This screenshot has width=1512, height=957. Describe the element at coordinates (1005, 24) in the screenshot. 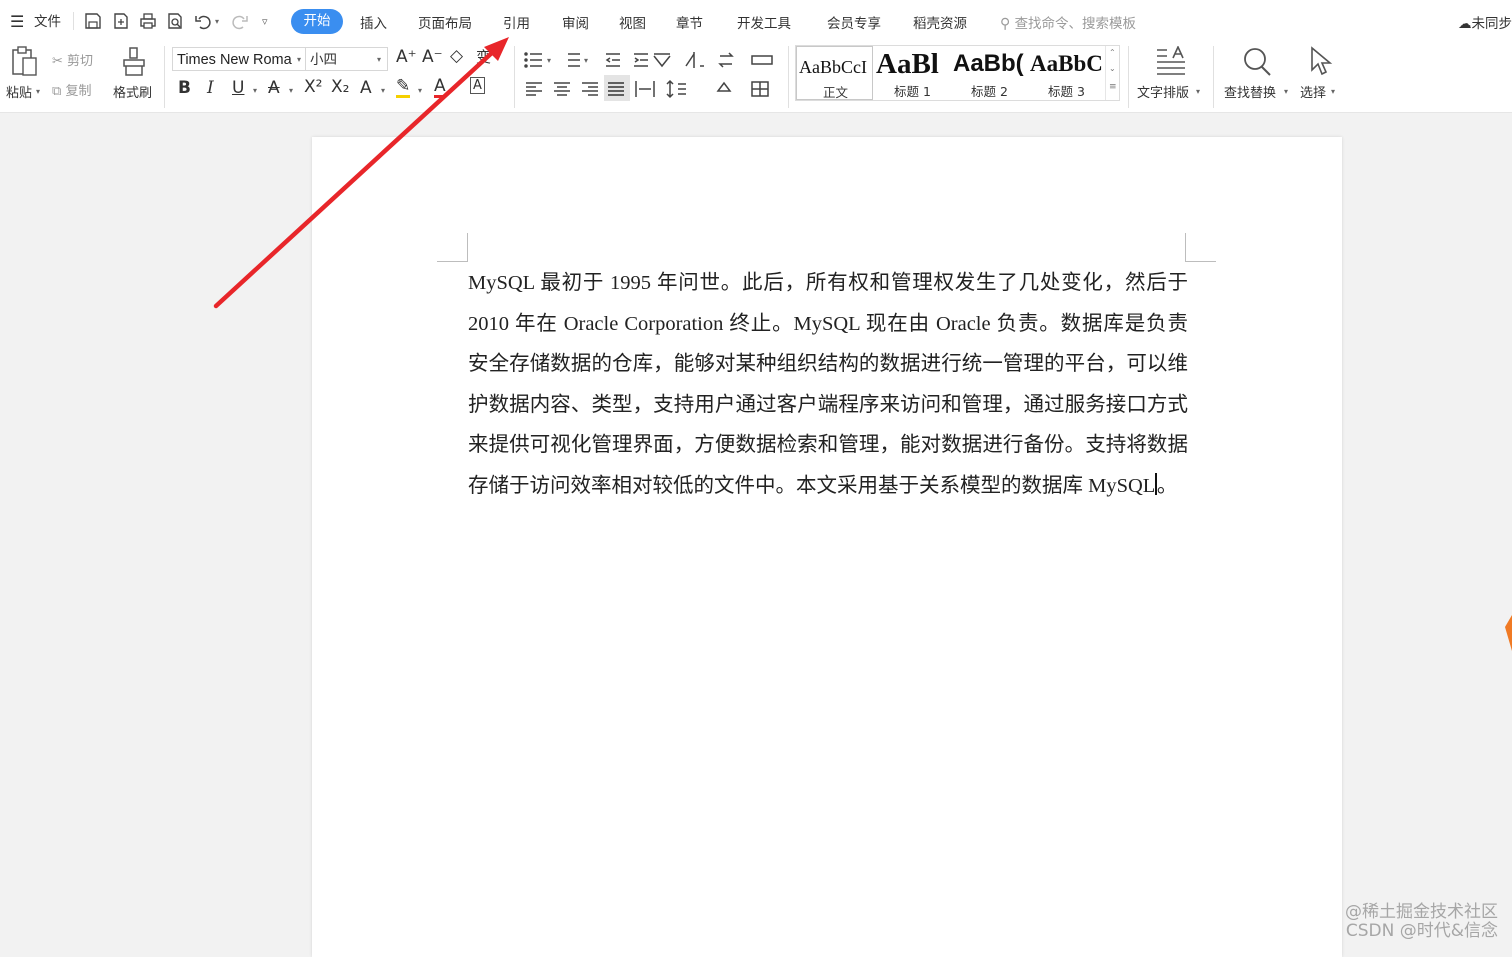

I see `search-icon: ⚲` at that location.